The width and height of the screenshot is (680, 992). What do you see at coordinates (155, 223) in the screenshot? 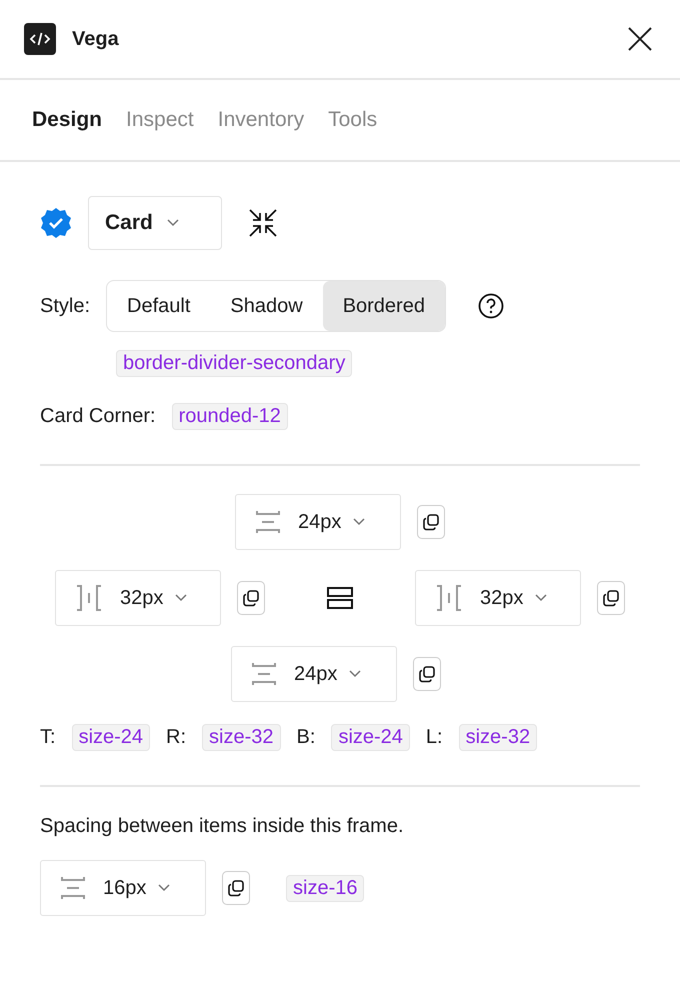
I see `component-select: Card` at bounding box center [155, 223].